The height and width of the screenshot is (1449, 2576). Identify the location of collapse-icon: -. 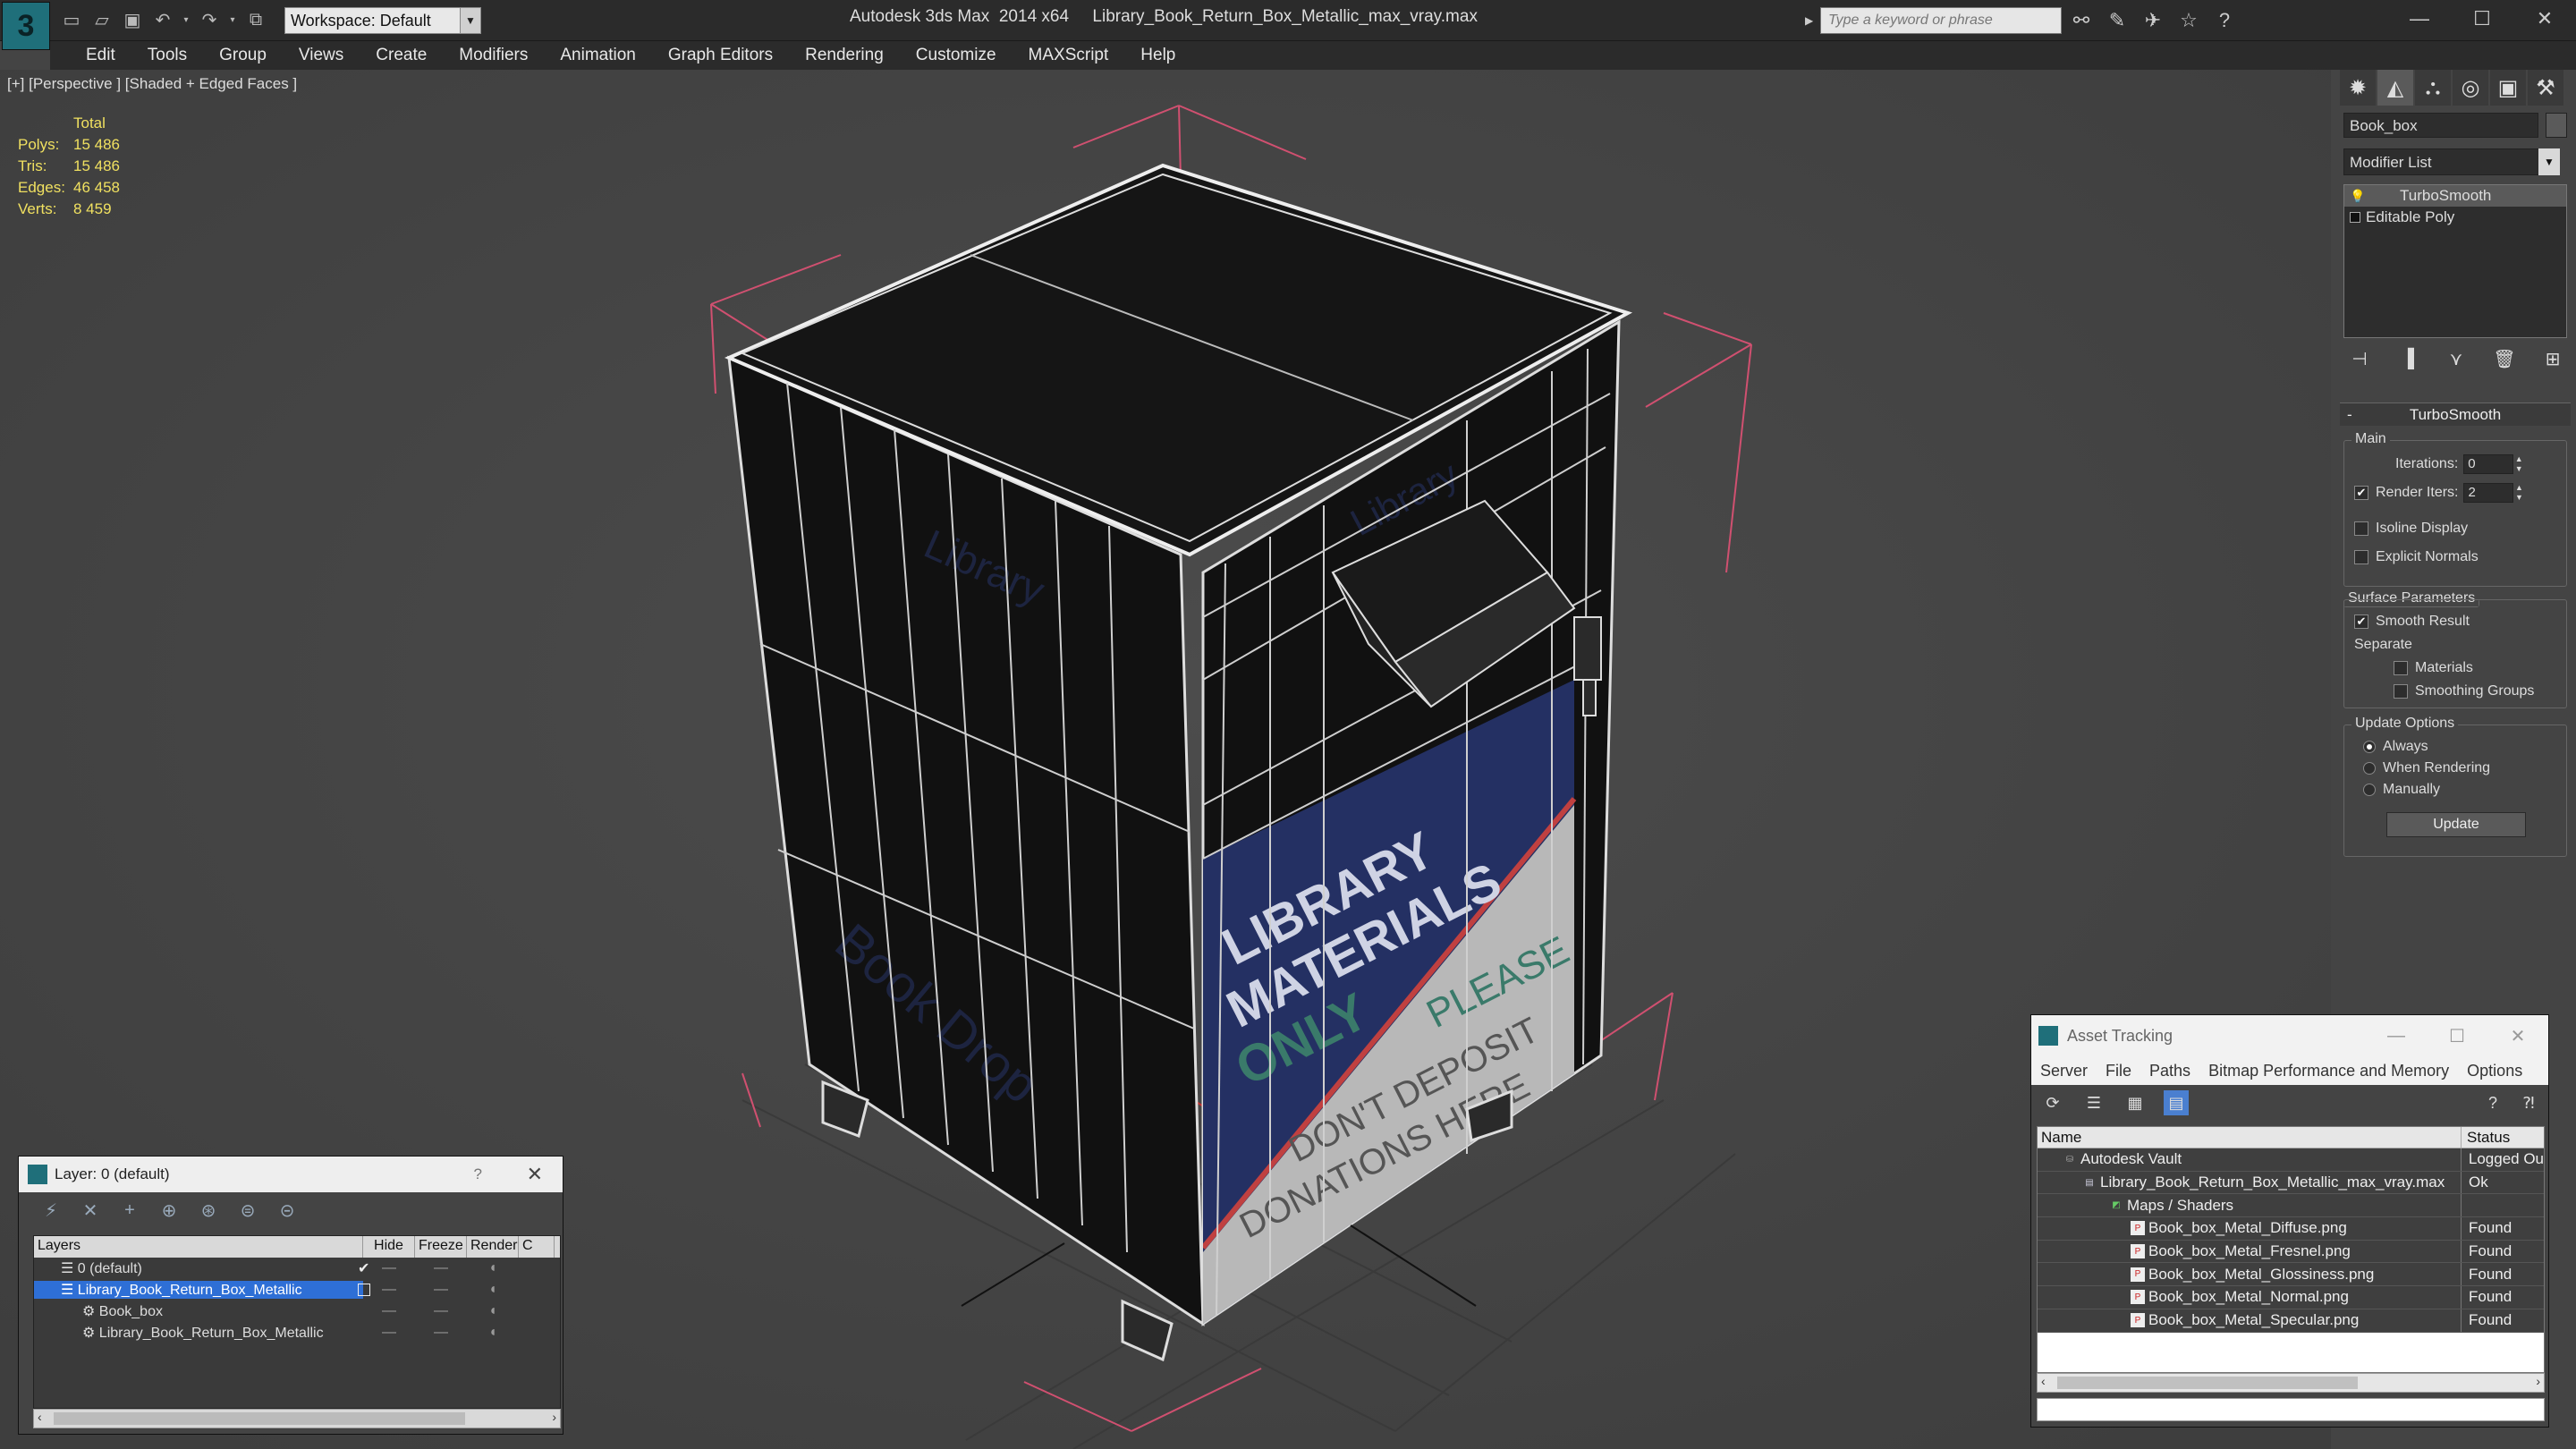
(2349, 415).